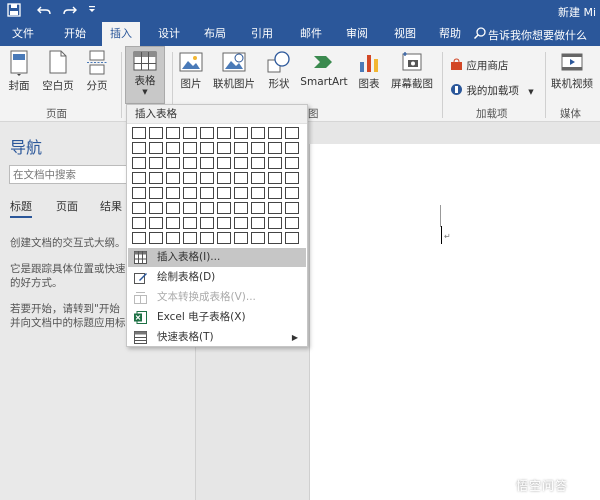 The image size is (600, 500). I want to click on online-picture-button: 联机图片, so click(234, 70).